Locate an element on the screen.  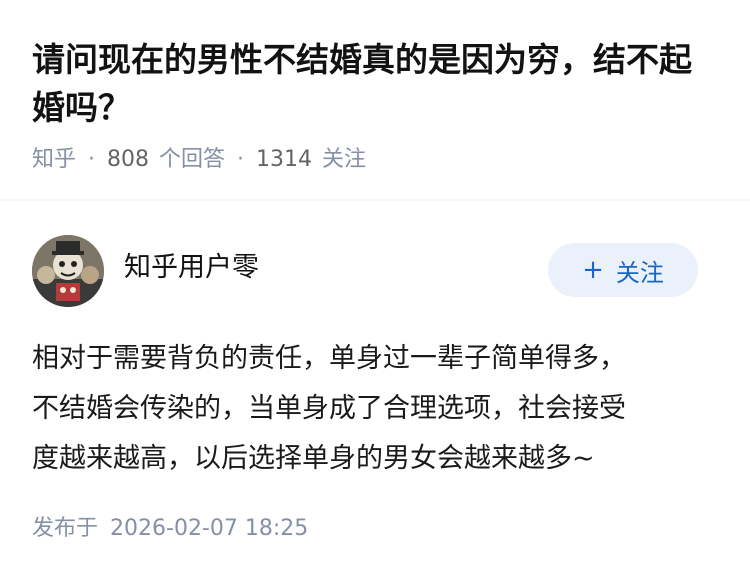
published-label: 发布于 is located at coordinates (65, 528).